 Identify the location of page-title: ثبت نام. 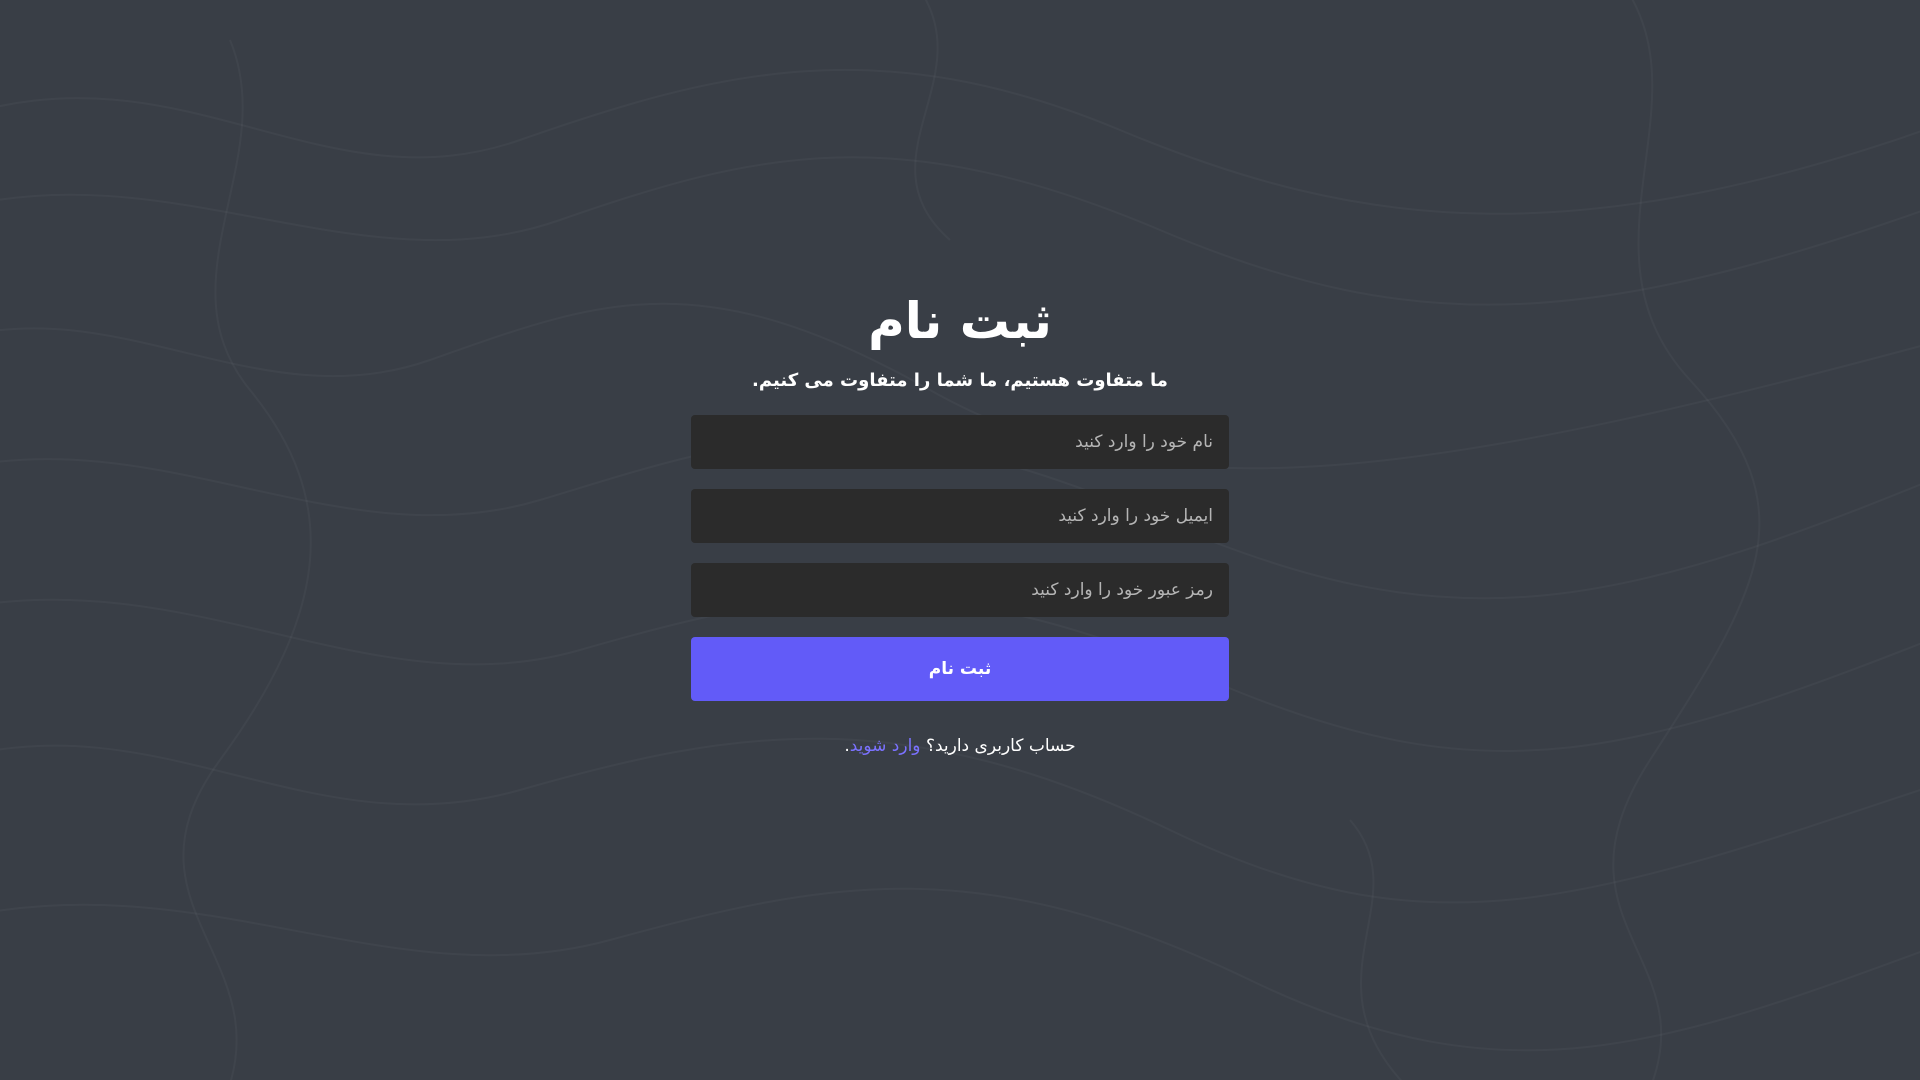
(960, 321).